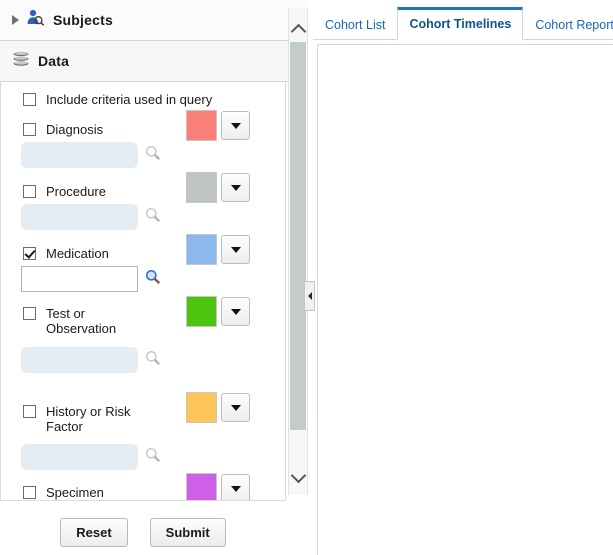 The width and height of the screenshot is (613, 555). I want to click on scrollbar-up-button, so click(298, 29).